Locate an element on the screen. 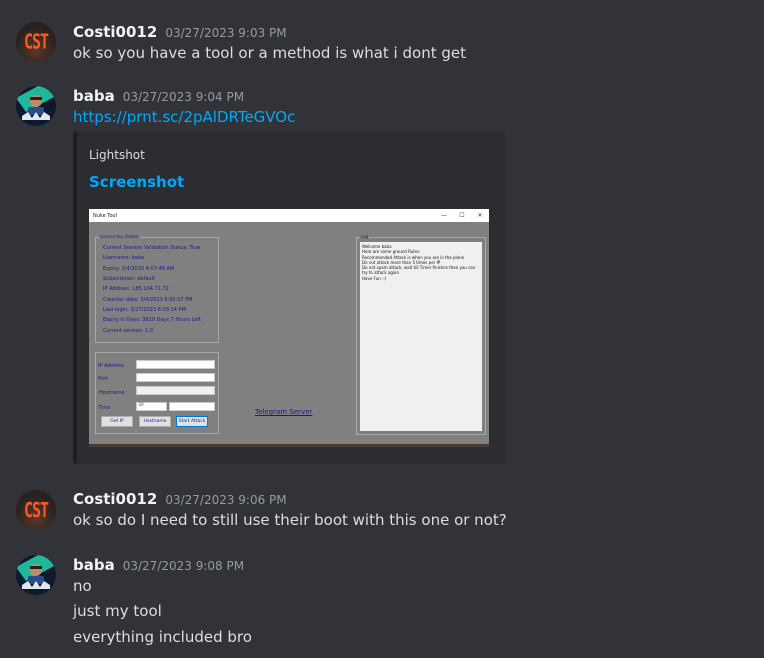 This screenshot has width=764, height=658. window-title: Nuke Tool is located at coordinates (105, 215).